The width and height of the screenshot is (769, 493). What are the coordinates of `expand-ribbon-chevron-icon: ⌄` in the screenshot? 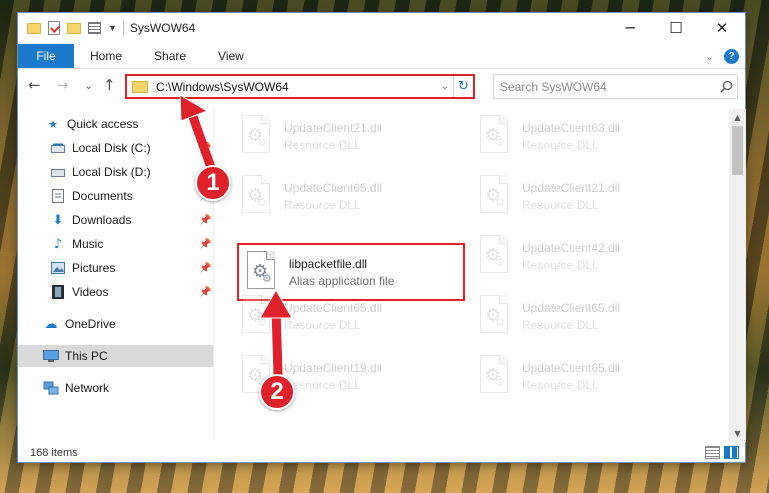 It's located at (709, 56).